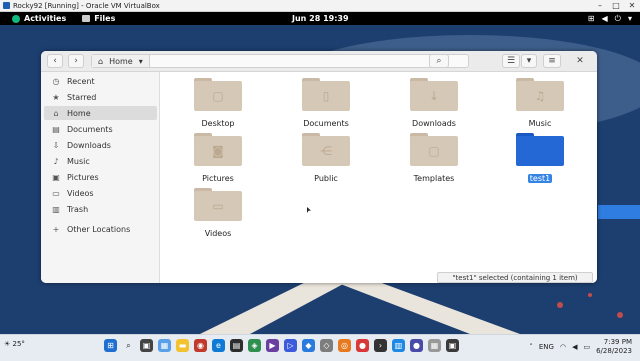 The image size is (640, 361). I want to click on search-button: ⌕, so click(439, 61).